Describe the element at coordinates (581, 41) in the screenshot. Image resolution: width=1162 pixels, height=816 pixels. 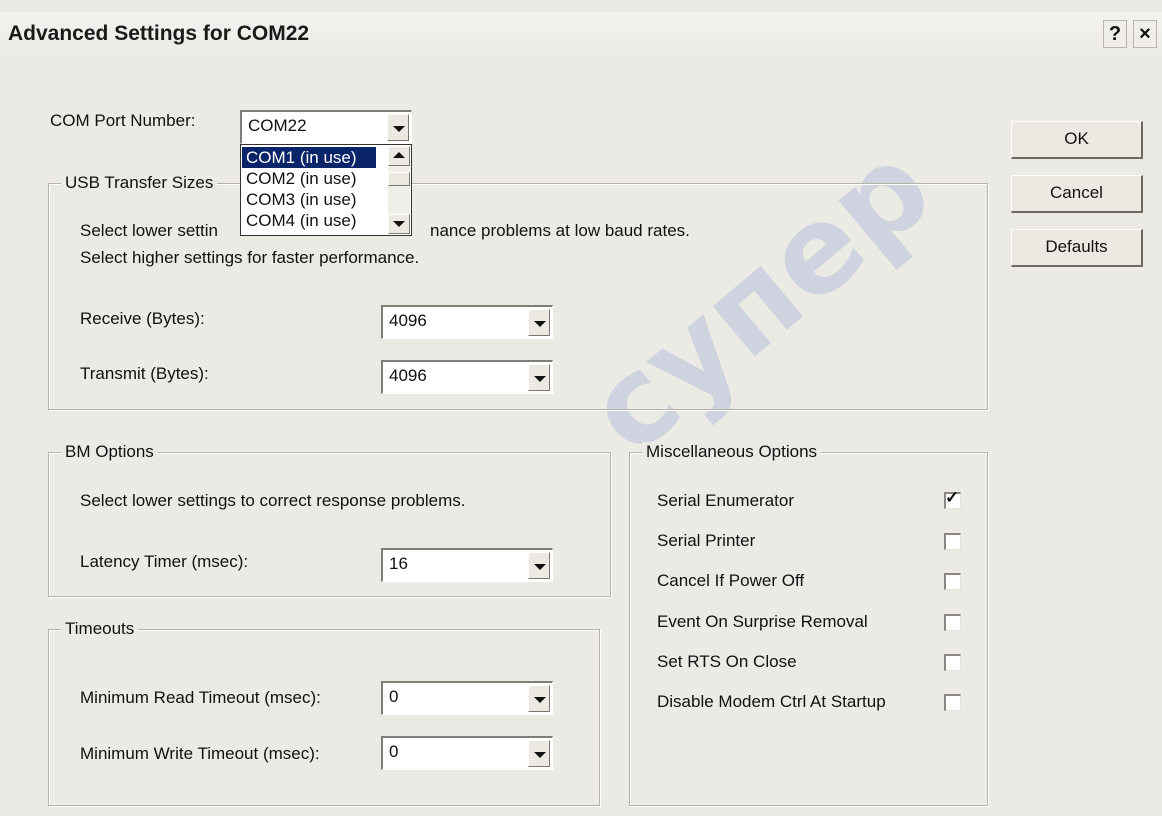
I see `title-bar: Advanced Settings for COM22 ? ×` at that location.